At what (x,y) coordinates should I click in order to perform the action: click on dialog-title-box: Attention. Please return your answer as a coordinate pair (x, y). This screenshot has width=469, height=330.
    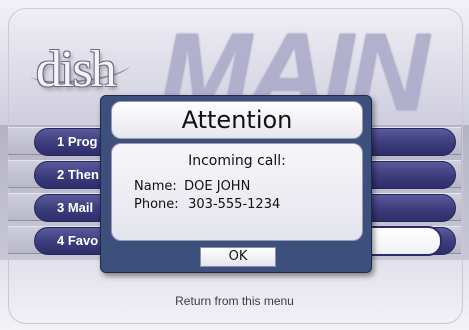
    Looking at the image, I should click on (237, 120).